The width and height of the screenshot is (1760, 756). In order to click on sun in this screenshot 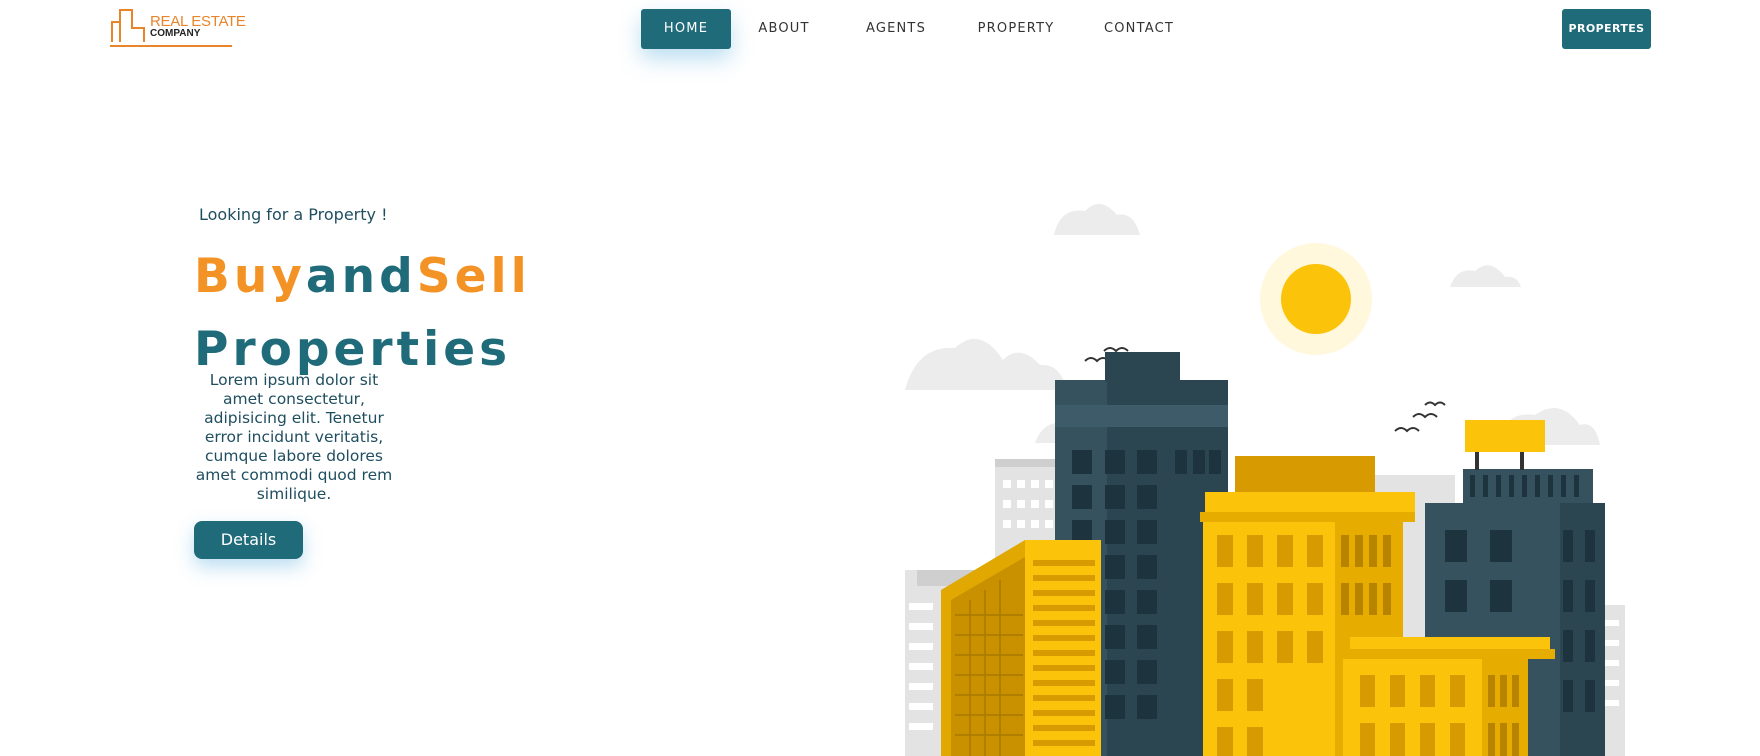, I will do `click(1316, 299)`.